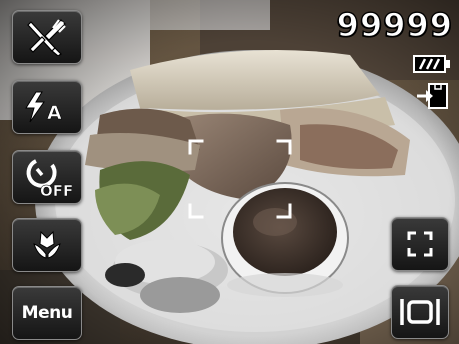  I want to click on self-timer-off-label: OFF, so click(56, 190).